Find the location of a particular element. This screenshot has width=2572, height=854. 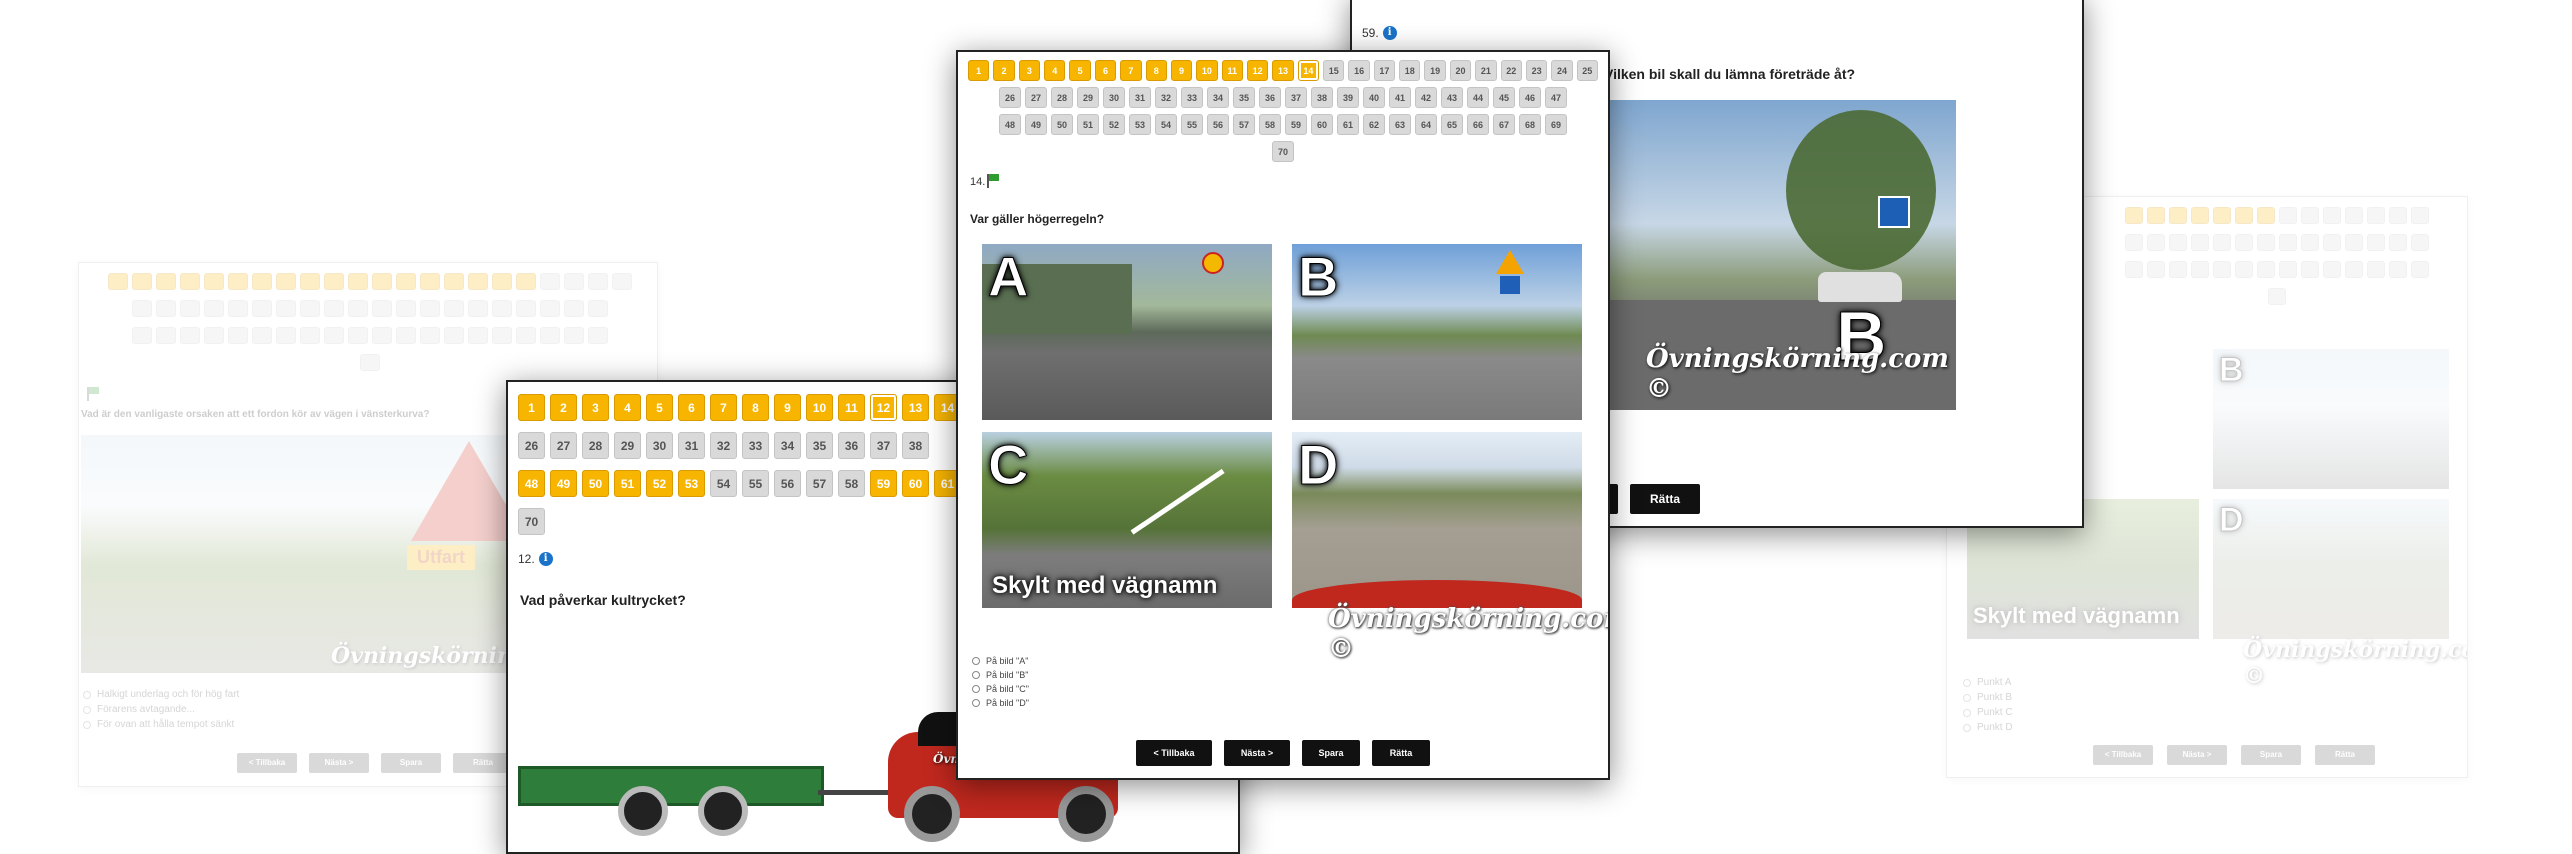

answer-option: På bild "B" is located at coordinates (1000, 675).